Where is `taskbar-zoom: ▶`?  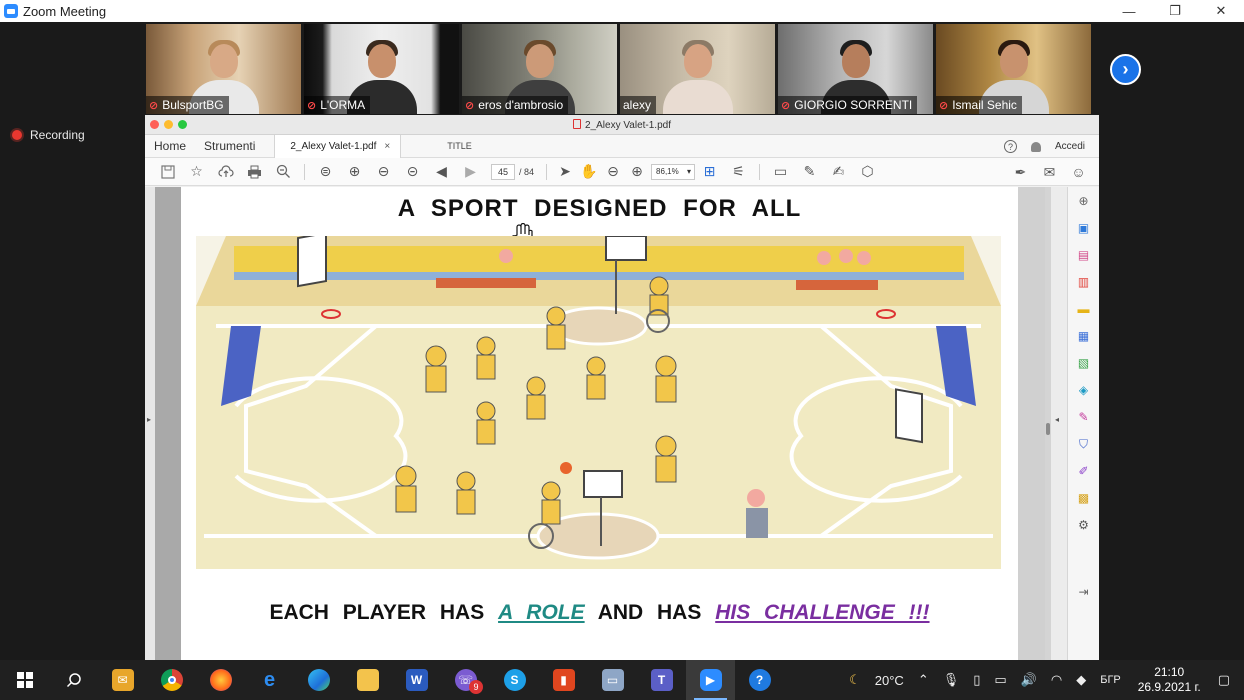 taskbar-zoom: ▶ is located at coordinates (710, 680).